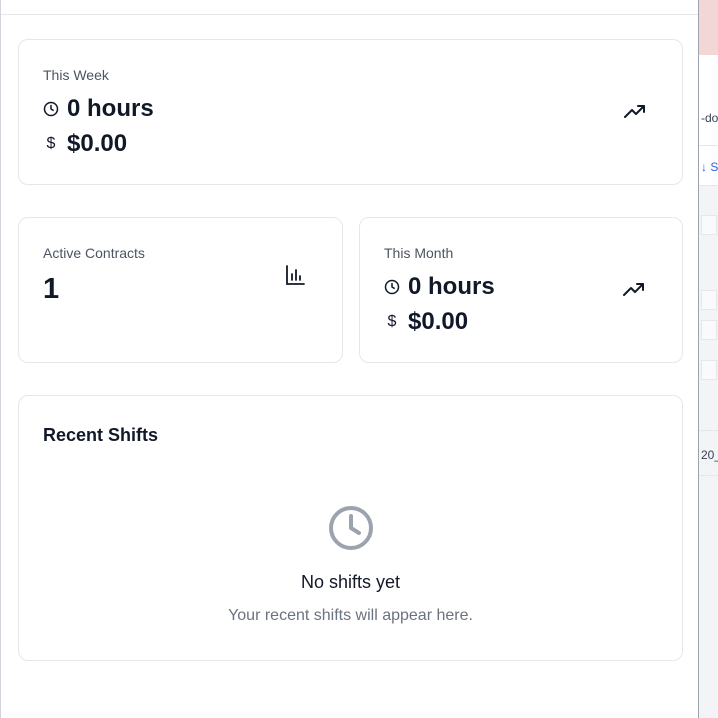  What do you see at coordinates (51, 289) in the screenshot?
I see `active-contracts-count: 1` at bounding box center [51, 289].